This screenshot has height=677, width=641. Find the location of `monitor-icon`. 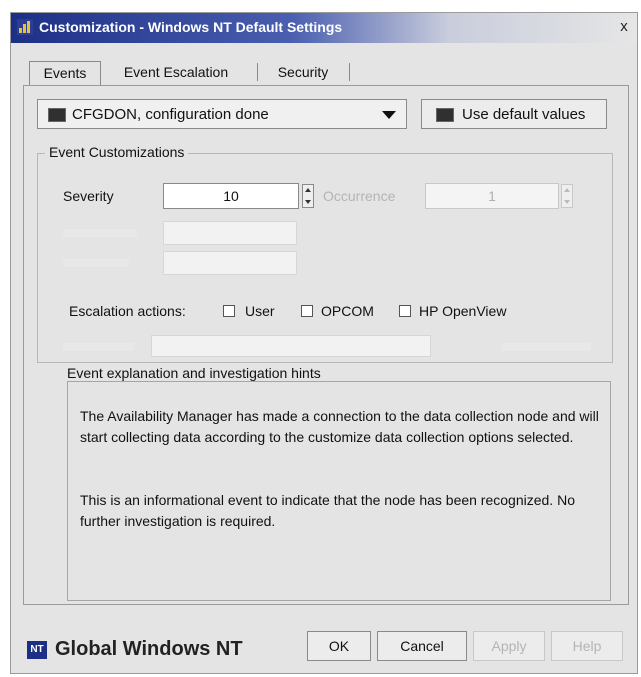

monitor-icon is located at coordinates (445, 115).